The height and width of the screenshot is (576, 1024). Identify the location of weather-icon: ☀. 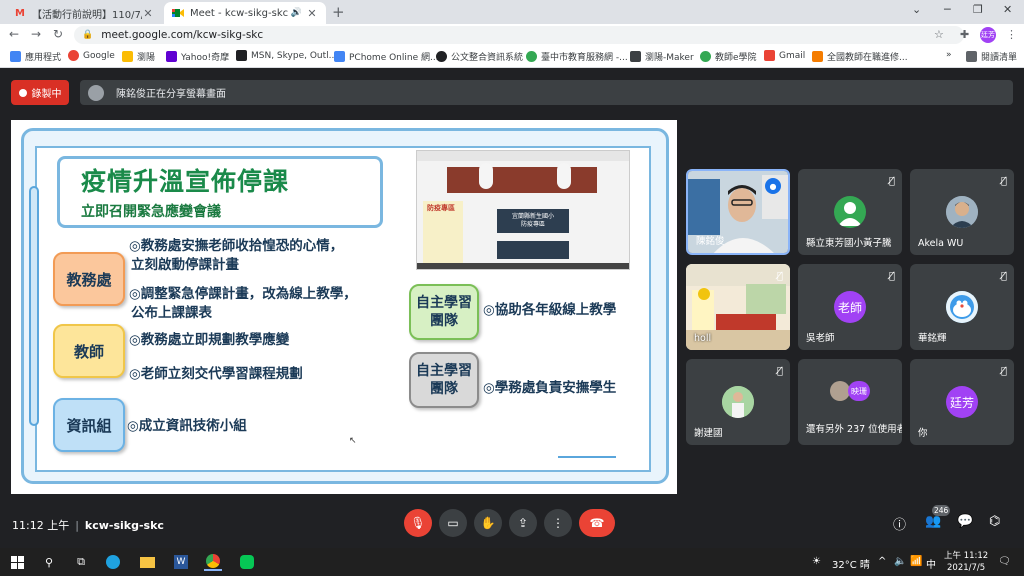
(816, 561).